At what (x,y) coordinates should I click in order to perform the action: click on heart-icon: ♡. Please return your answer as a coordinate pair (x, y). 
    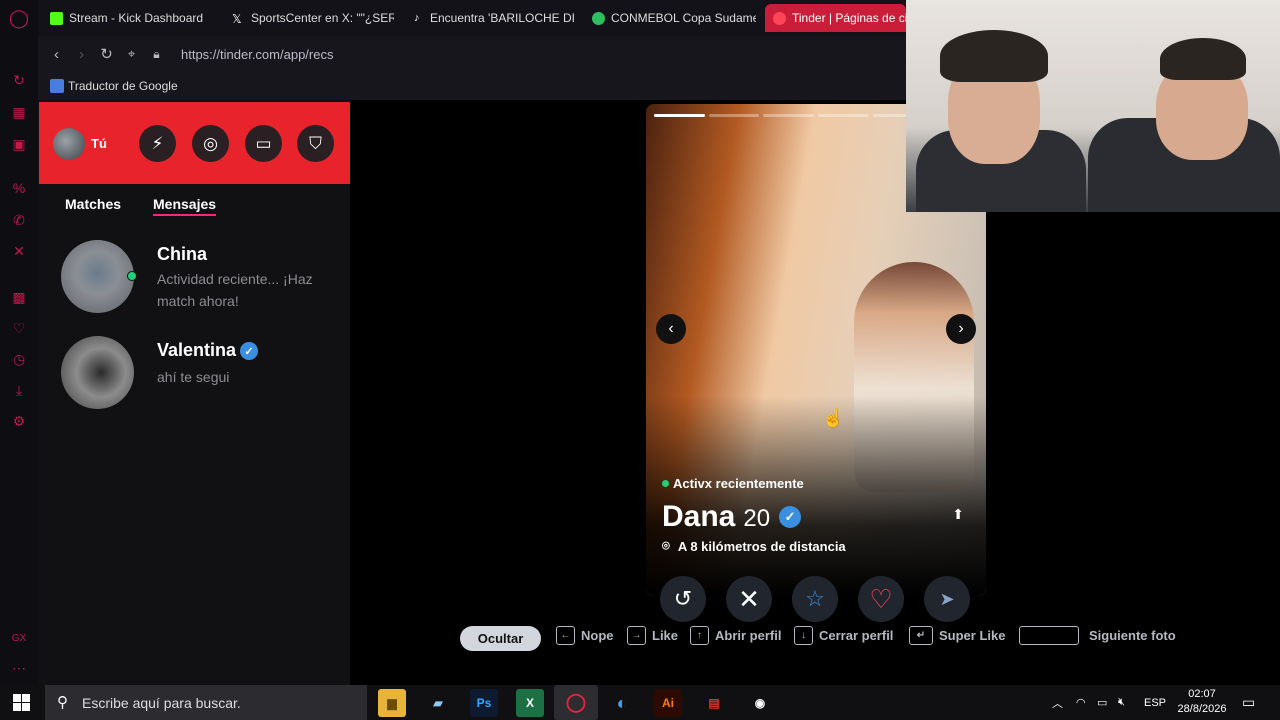
    Looking at the image, I should click on (19, 328).